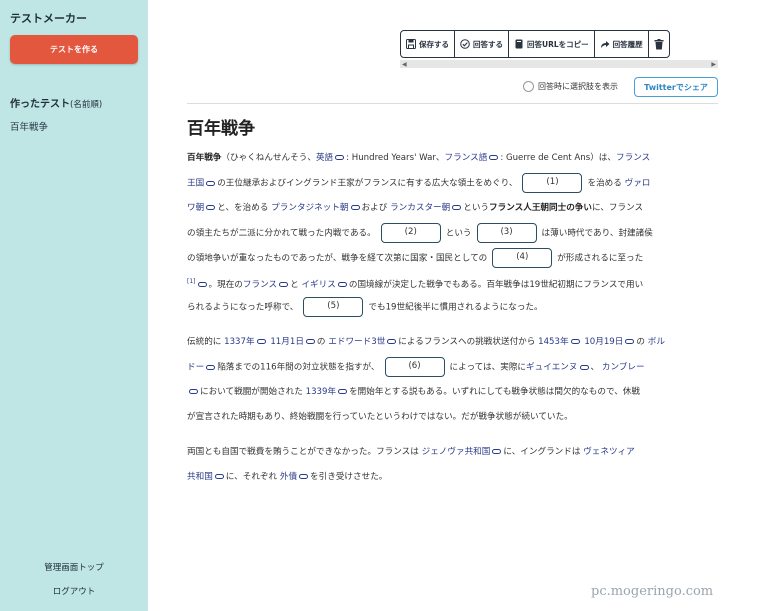 The image size is (768, 611). Describe the element at coordinates (570, 86) in the screenshot. I see `show-choices-option: 回答時に選択肢を表示` at that location.